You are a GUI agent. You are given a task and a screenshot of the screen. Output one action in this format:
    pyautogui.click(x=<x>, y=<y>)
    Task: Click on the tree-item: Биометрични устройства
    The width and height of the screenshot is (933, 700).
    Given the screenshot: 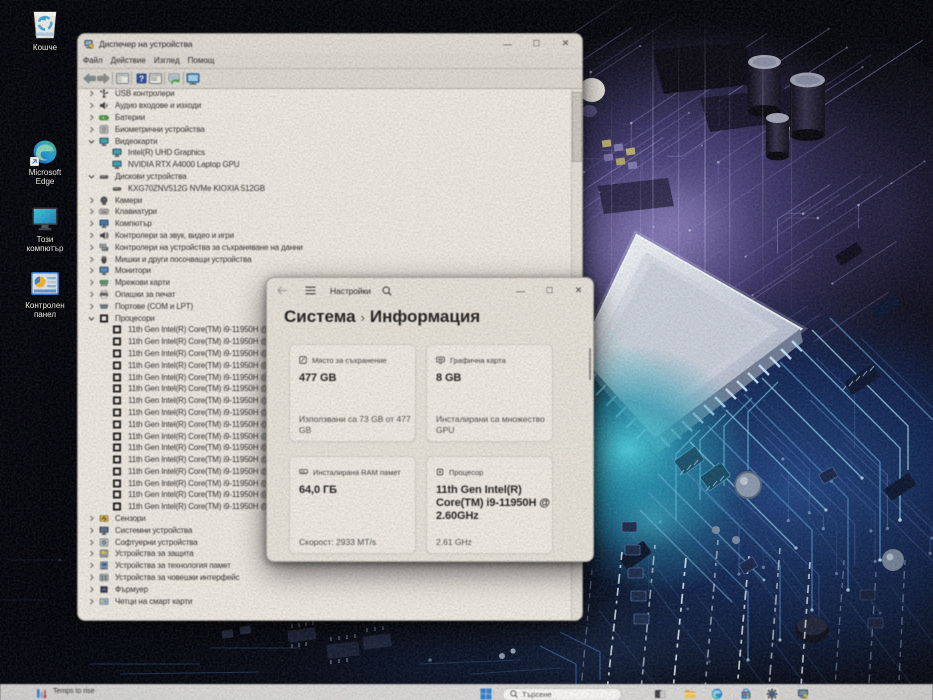 What is the action you would take?
    pyautogui.click(x=325, y=129)
    